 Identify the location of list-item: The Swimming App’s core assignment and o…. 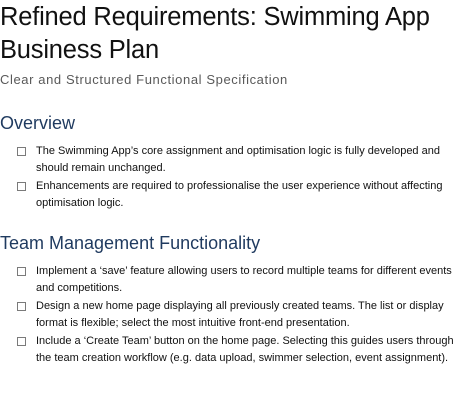
(234, 160).